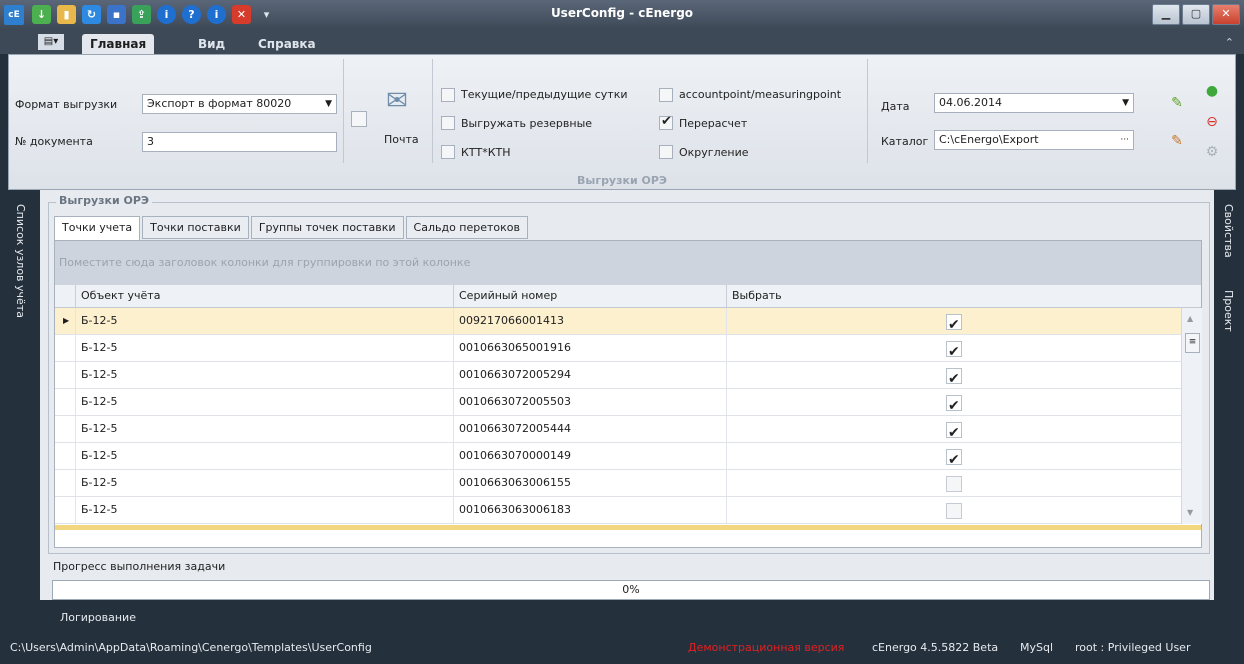  I want to click on tab-help: Справка, so click(287, 44).